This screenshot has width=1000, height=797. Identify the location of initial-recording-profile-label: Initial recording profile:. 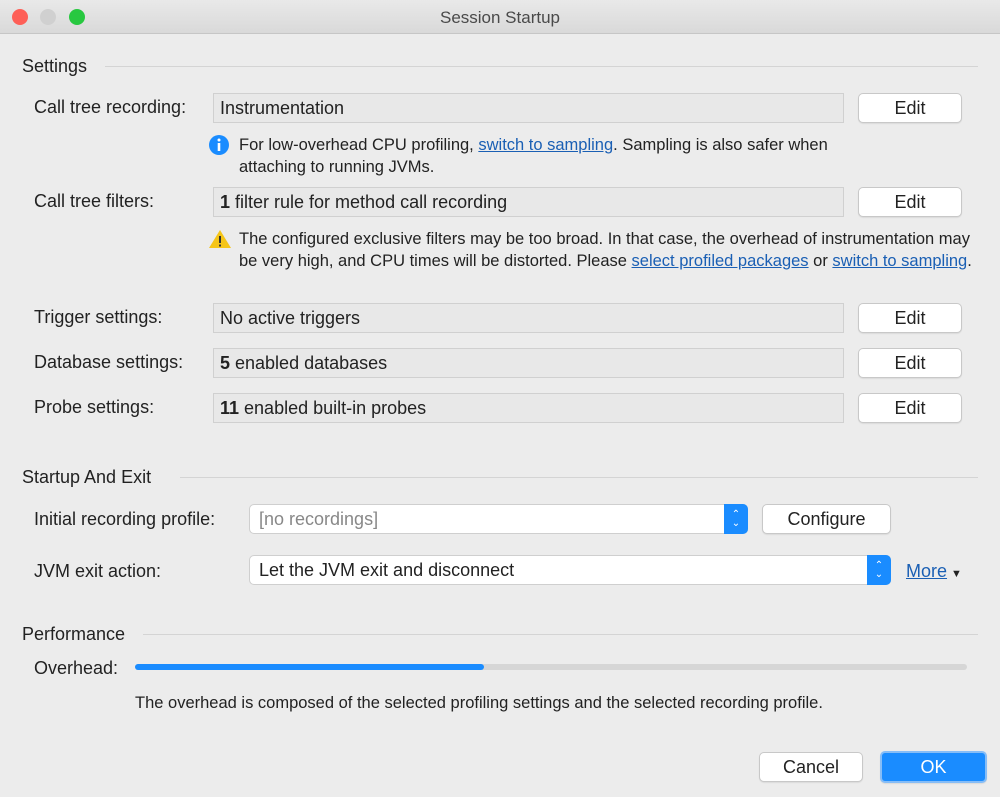
(125, 519).